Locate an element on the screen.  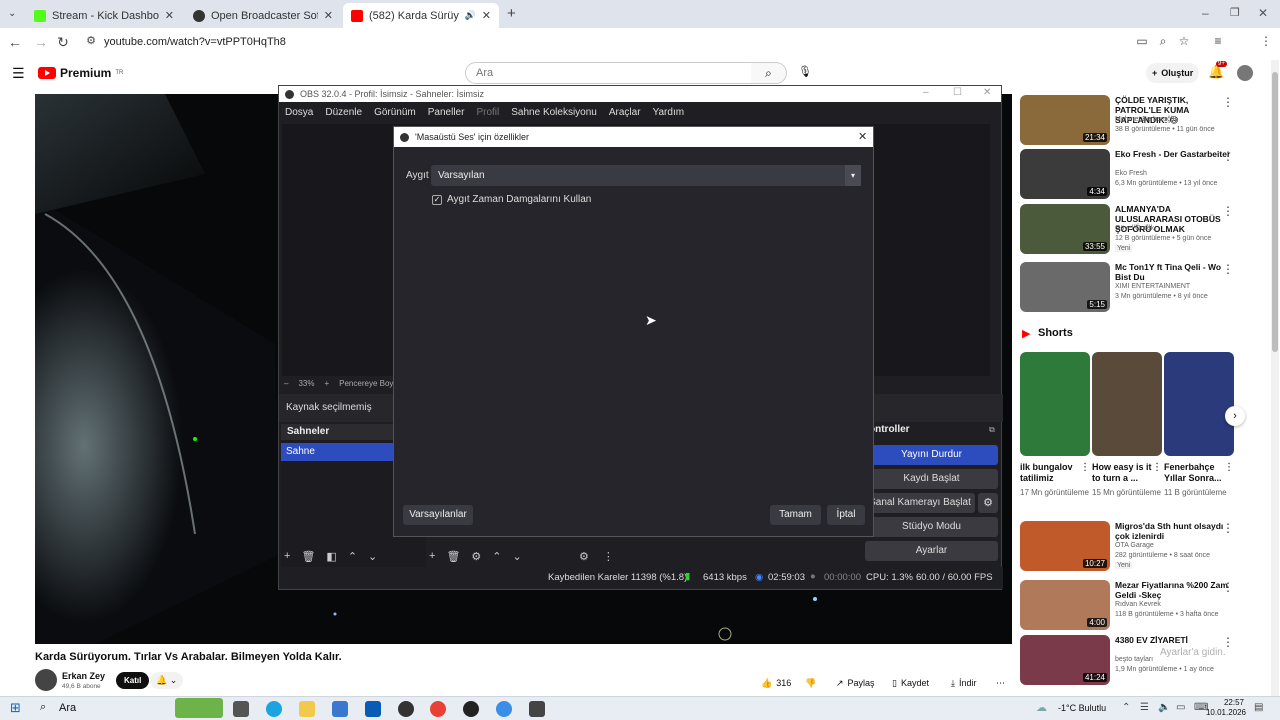
taskbar-search: Ara is located at coordinates (67, 708).